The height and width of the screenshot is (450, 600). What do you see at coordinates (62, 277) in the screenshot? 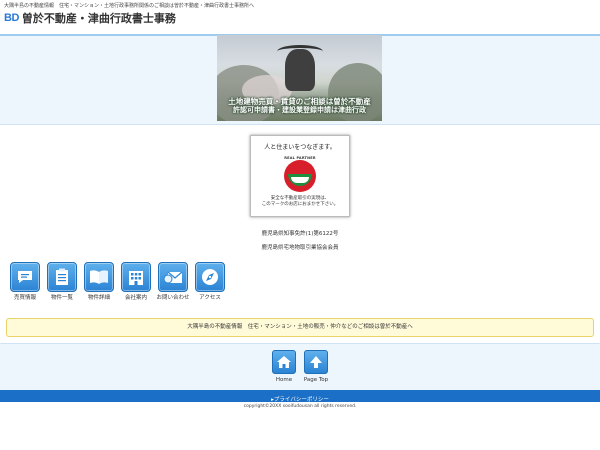
I see `clipboard-icon` at bounding box center [62, 277].